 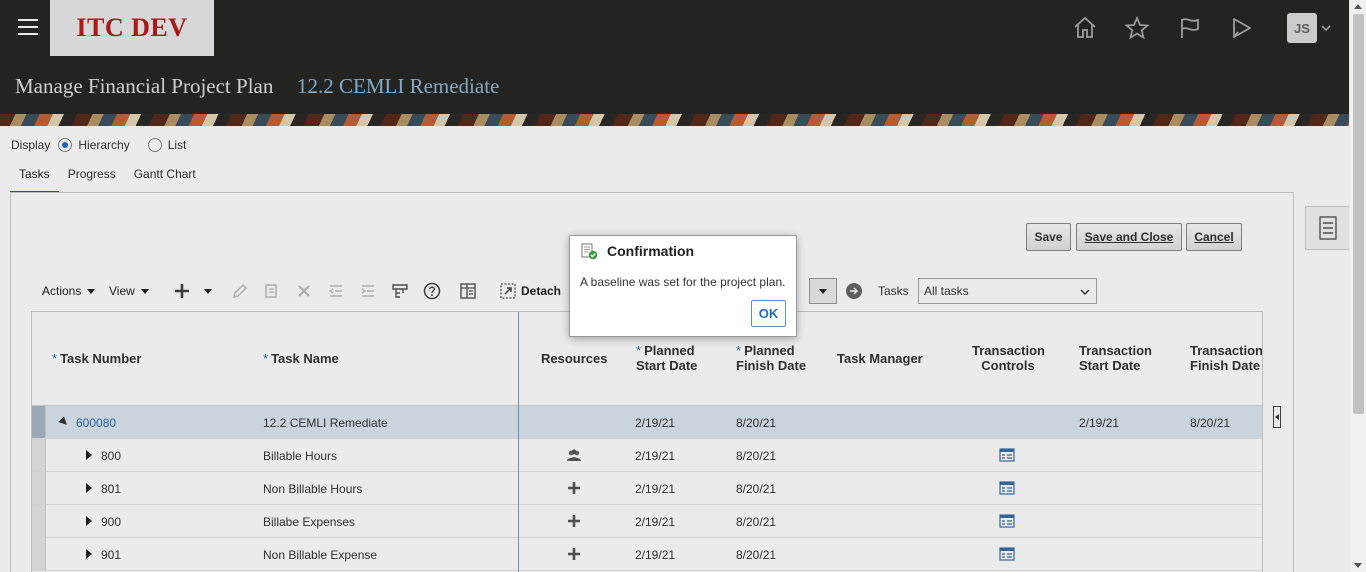 What do you see at coordinates (683, 282) in the screenshot?
I see `dialog-message: A baseline was set for the project plan.` at bounding box center [683, 282].